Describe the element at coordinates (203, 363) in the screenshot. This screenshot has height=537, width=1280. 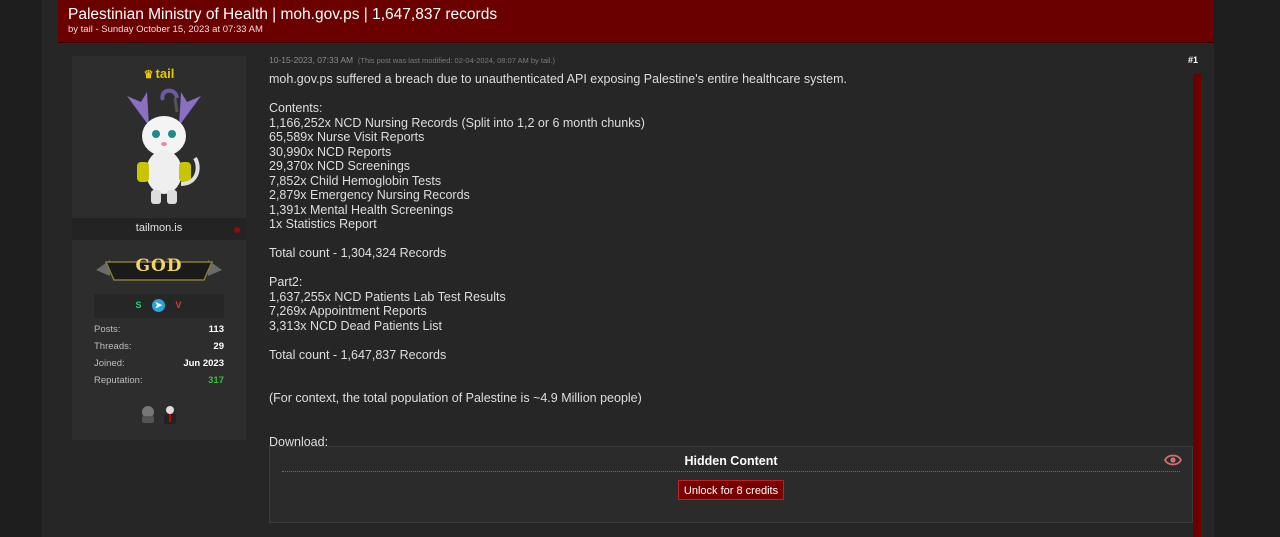
I see `stat-value: Jun 2023` at that location.